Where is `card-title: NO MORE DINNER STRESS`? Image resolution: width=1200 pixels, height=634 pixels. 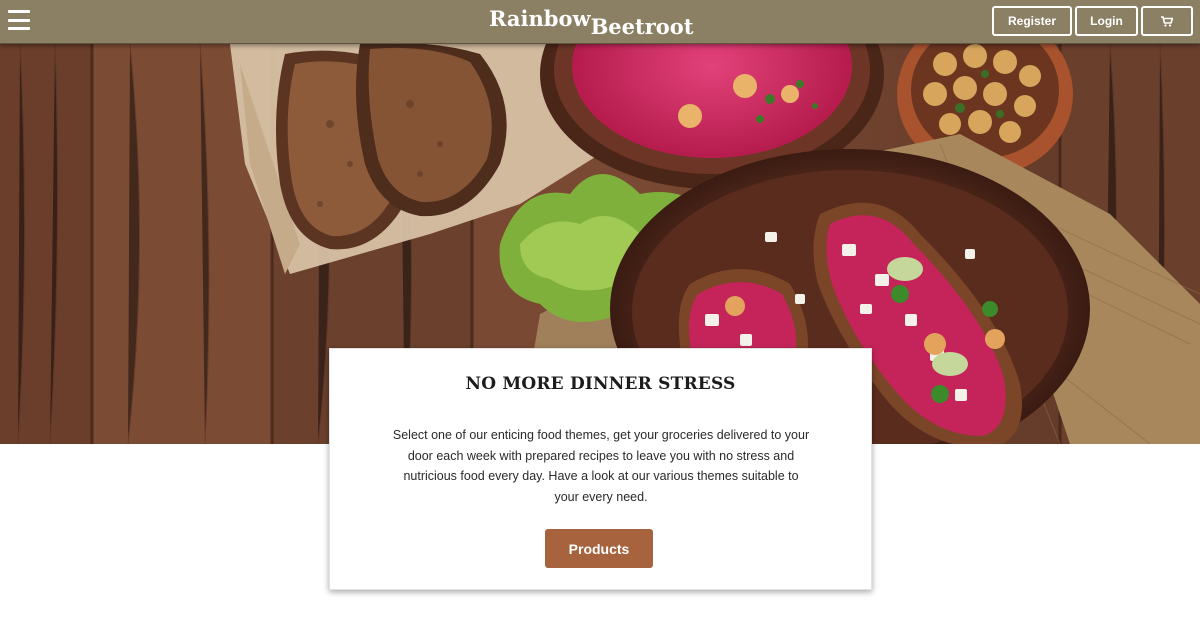
card-title: NO MORE DINNER STRESS is located at coordinates (600, 384).